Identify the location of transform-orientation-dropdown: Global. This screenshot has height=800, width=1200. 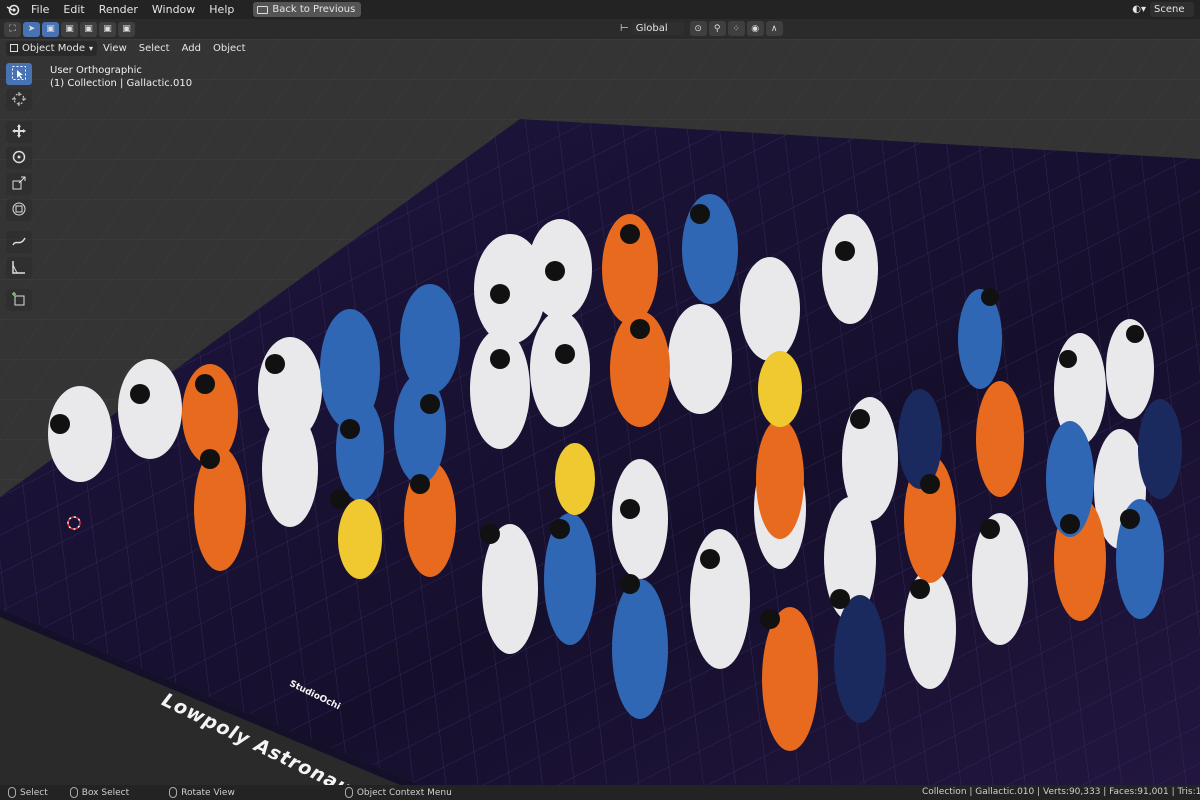
(657, 28).